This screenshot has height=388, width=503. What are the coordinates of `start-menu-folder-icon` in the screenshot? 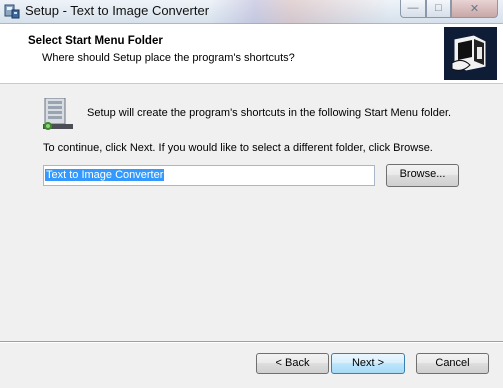 It's located at (58, 114).